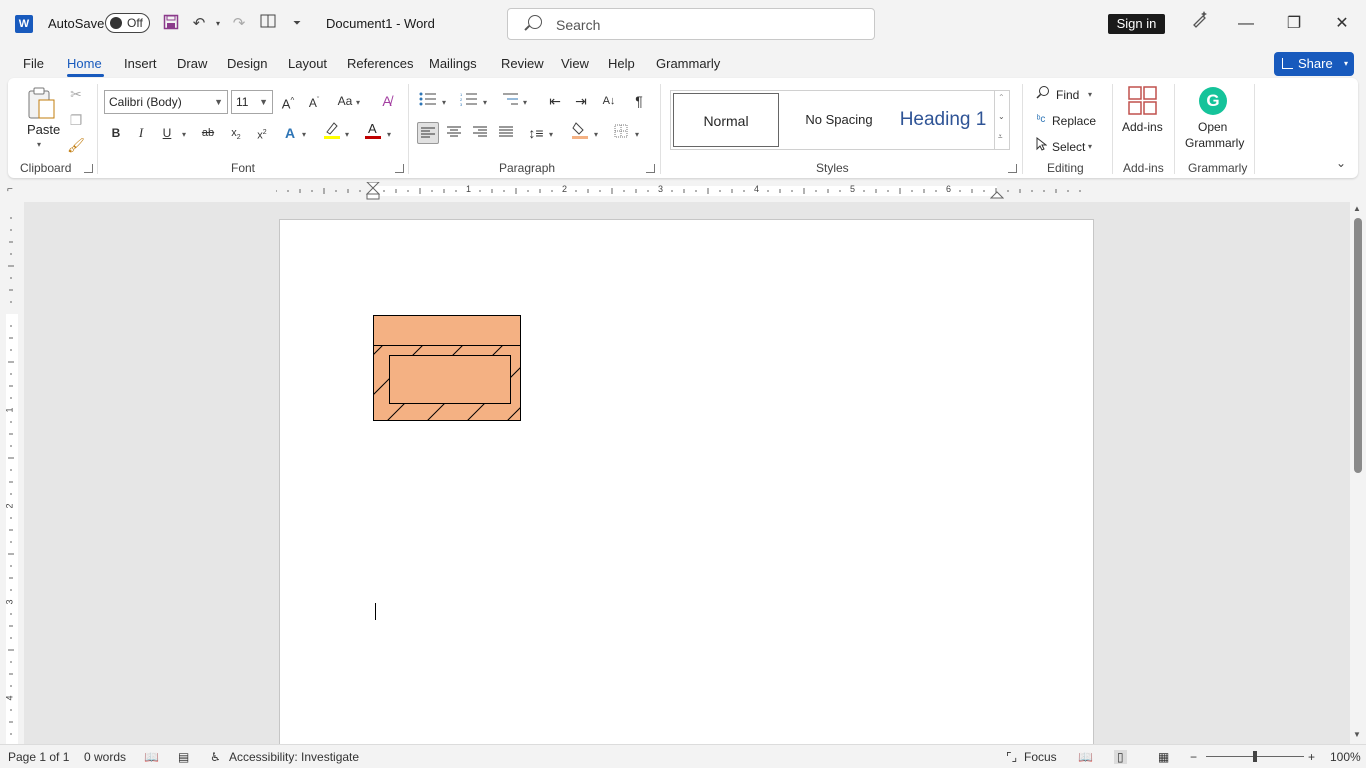  What do you see at coordinates (208, 133) in the screenshot?
I see `strikethrough-icon: ab` at bounding box center [208, 133].